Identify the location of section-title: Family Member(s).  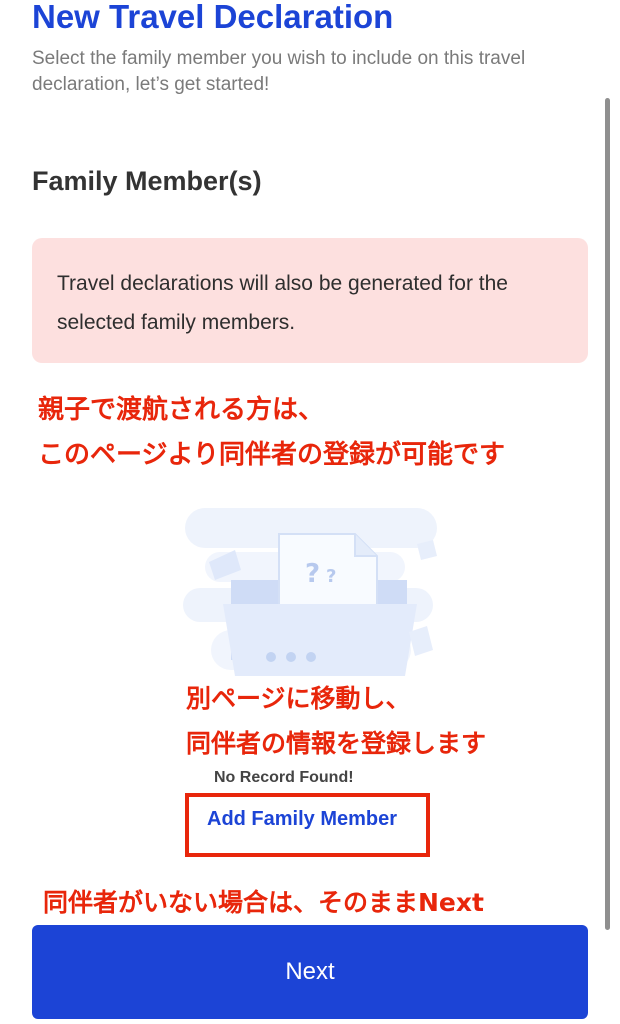
(147, 181).